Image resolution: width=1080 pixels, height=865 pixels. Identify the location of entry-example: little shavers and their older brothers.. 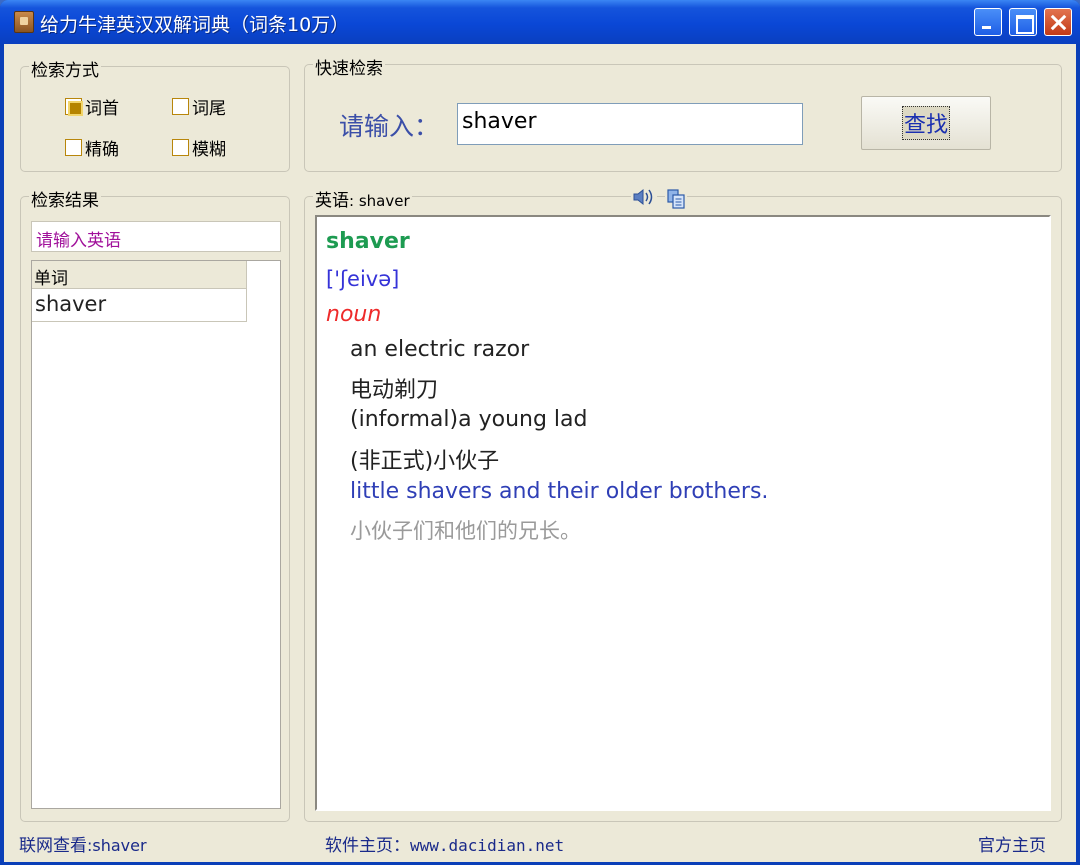
(559, 491).